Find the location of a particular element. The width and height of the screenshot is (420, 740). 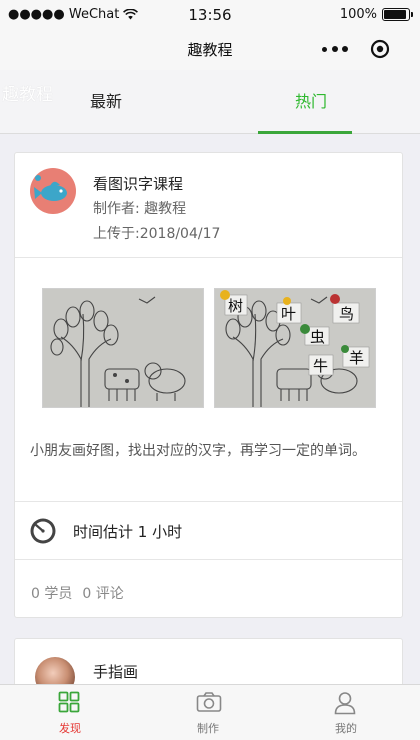

person-icon is located at coordinates (345, 703).